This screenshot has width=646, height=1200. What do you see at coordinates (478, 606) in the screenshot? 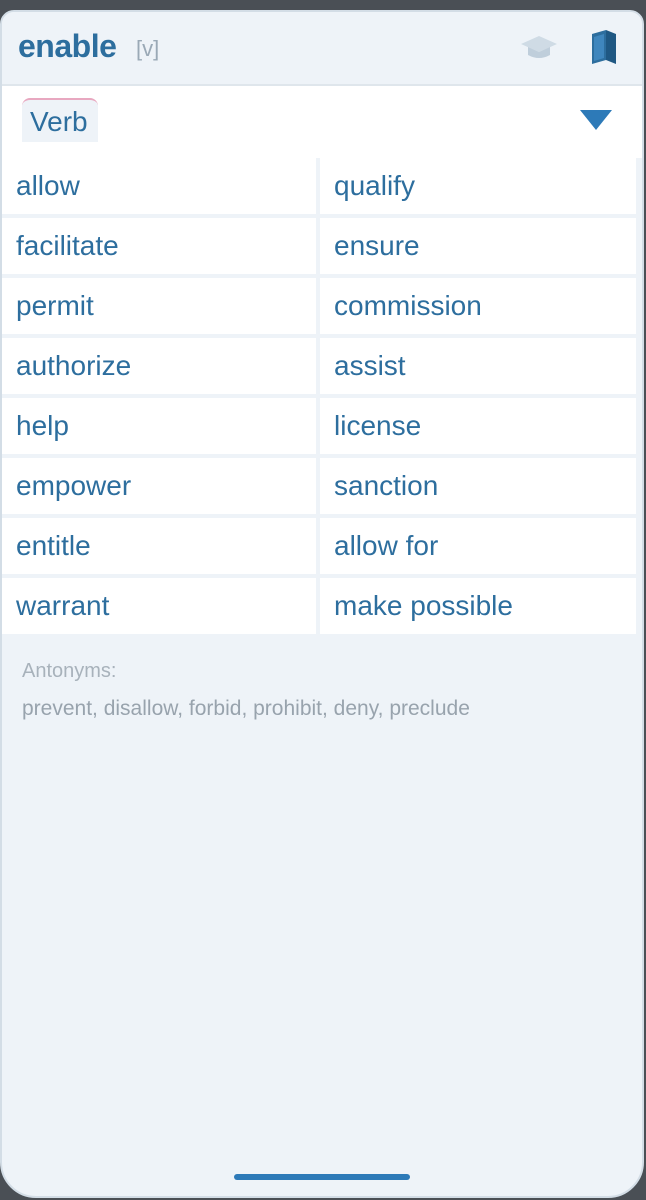
I see `synonym-item: make possible` at bounding box center [478, 606].